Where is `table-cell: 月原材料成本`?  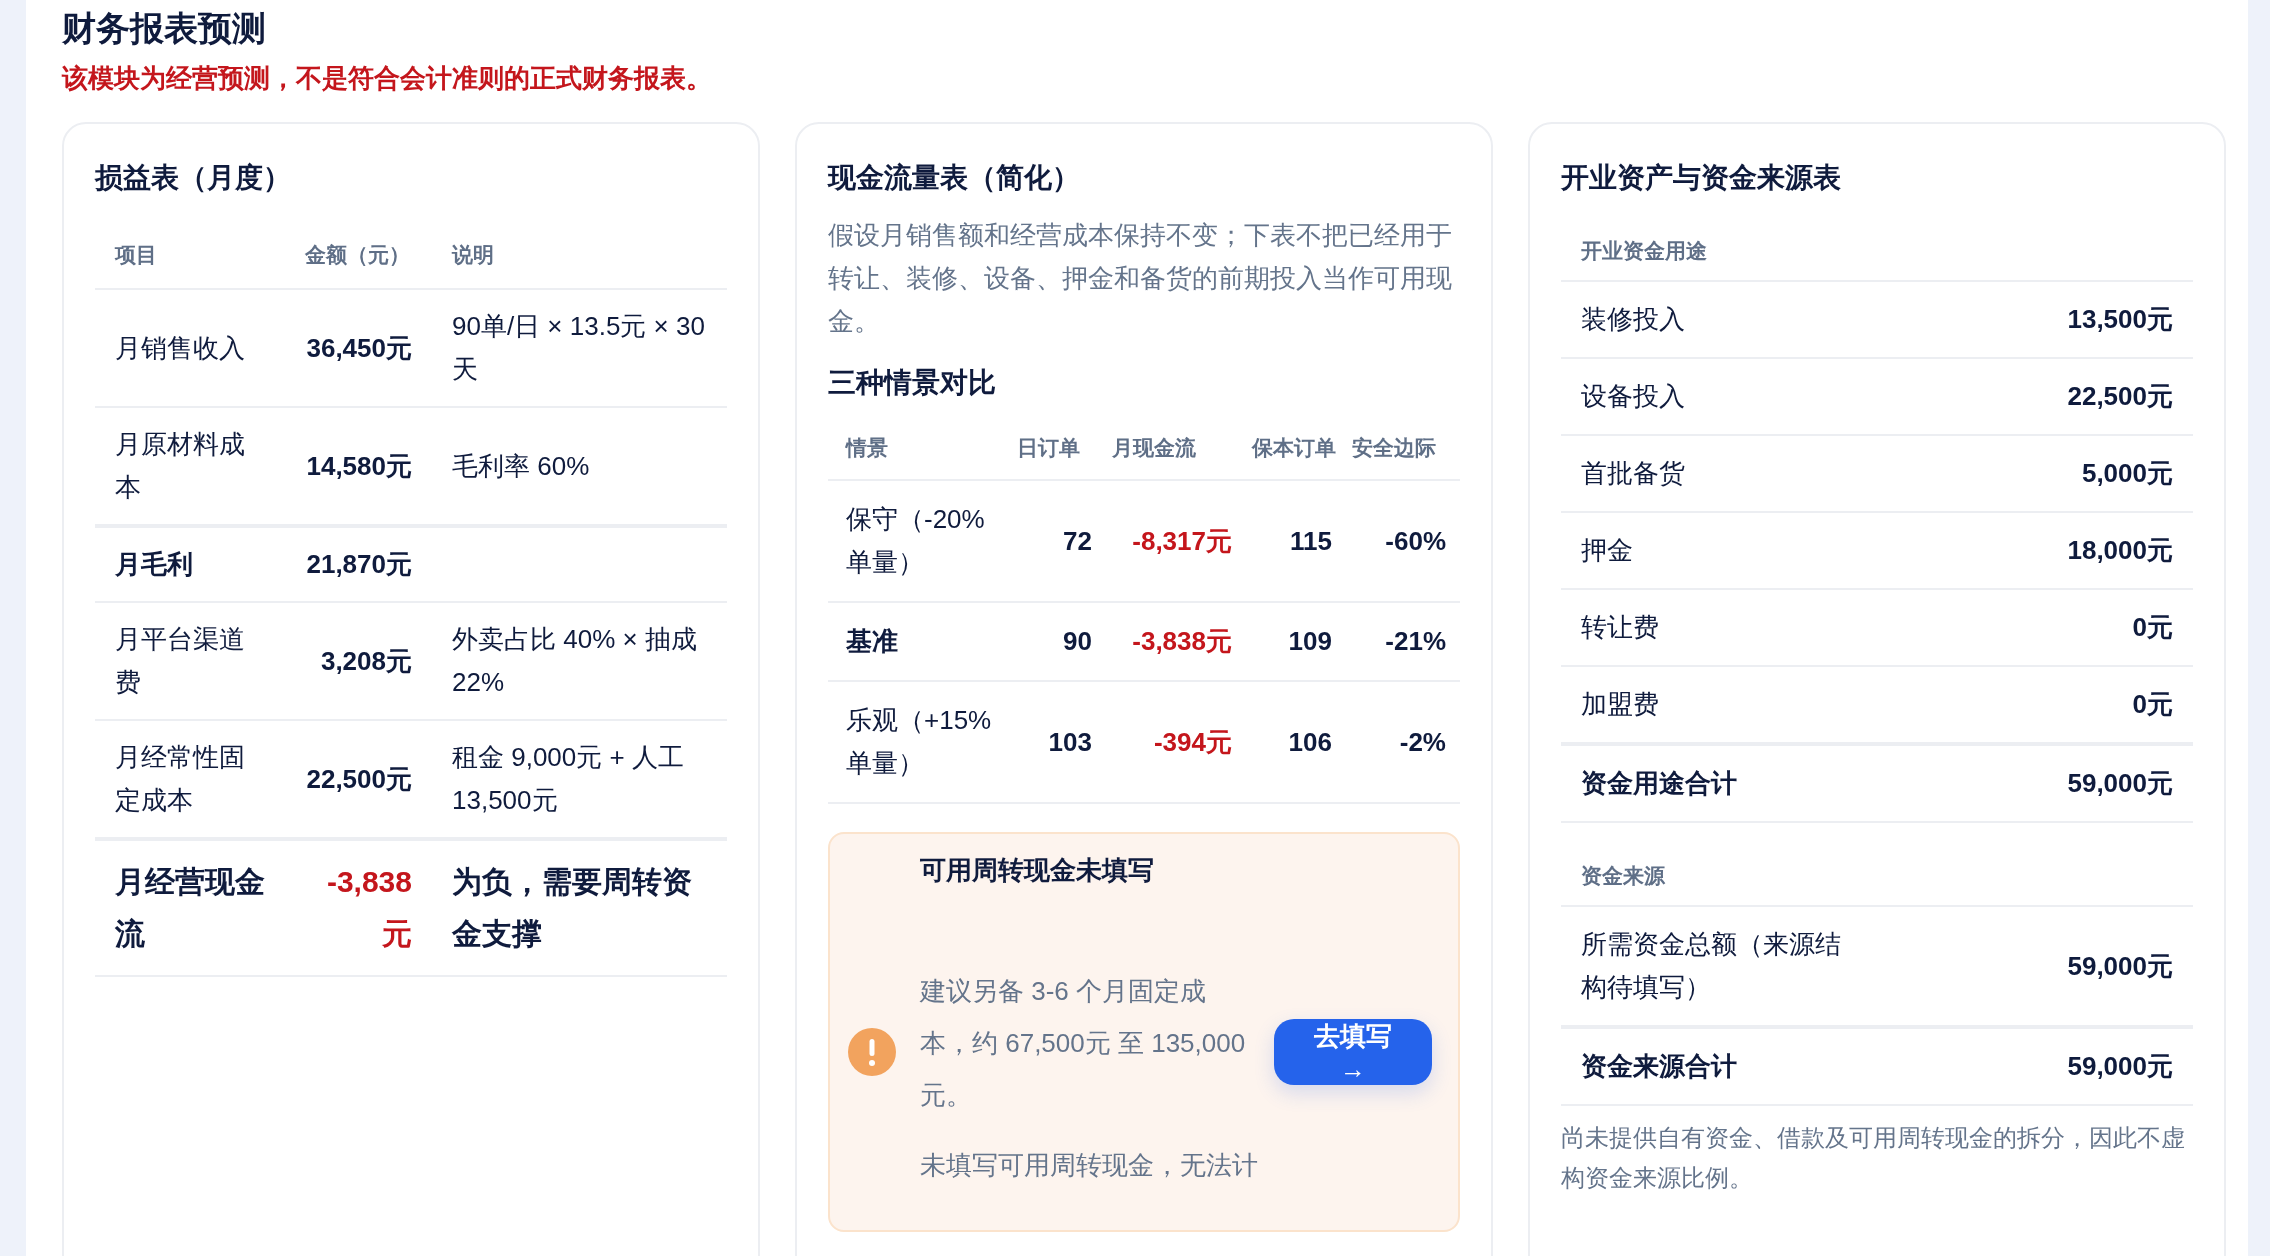
table-cell: 月原材料成本 is located at coordinates (190, 466).